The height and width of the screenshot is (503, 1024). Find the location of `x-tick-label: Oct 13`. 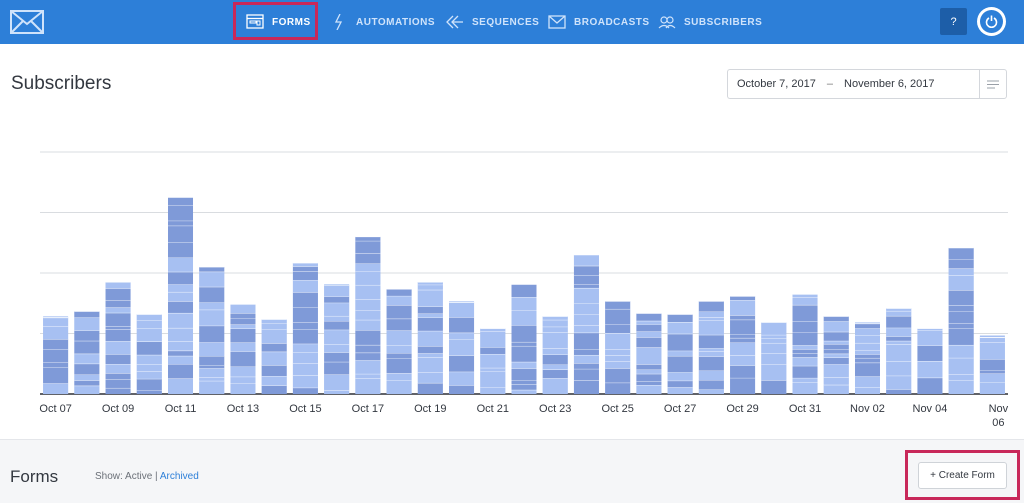

x-tick-label: Oct 13 is located at coordinates (243, 409).